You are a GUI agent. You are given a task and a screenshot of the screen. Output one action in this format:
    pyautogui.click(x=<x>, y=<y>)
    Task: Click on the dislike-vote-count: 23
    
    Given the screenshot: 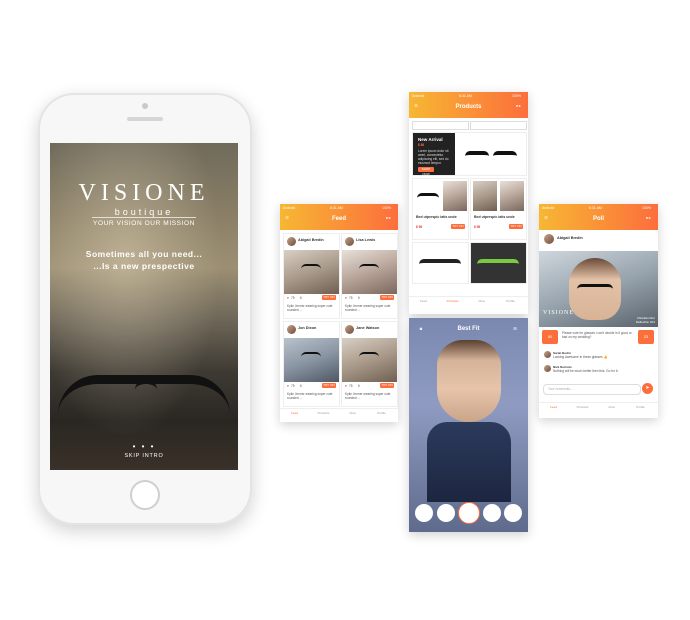 What is the action you would take?
    pyautogui.click(x=646, y=336)
    